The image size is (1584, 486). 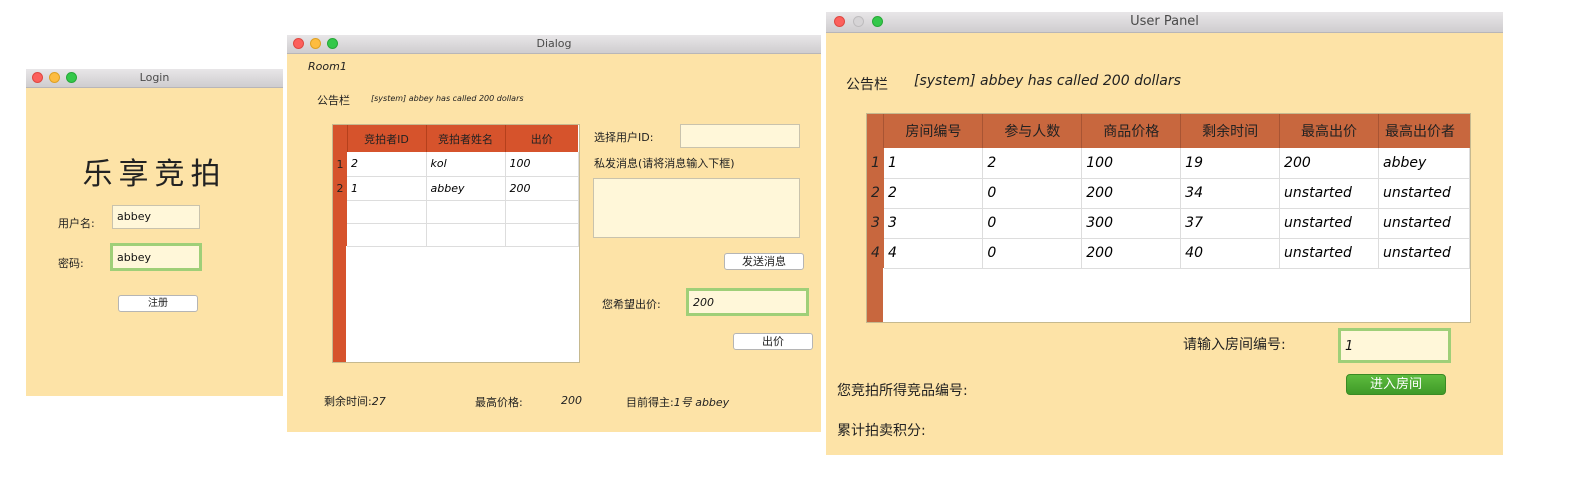 What do you see at coordinates (701, 402) in the screenshot?
I see `current-owner-value: 1号 abbey` at bounding box center [701, 402].